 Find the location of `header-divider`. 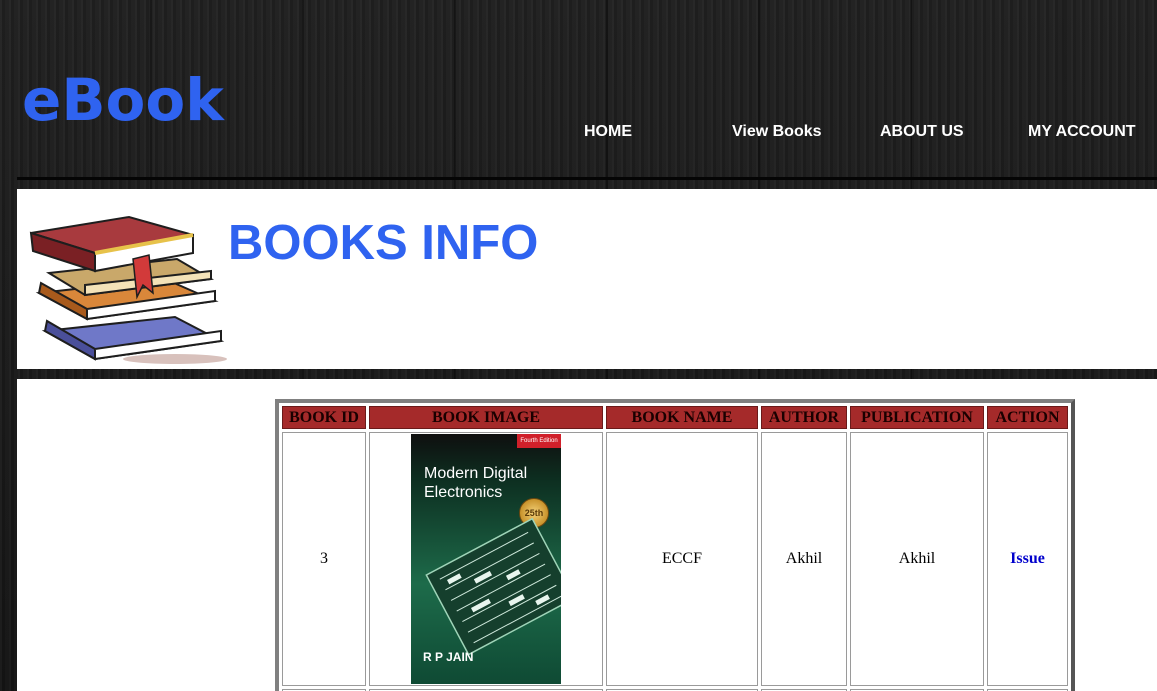

header-divider is located at coordinates (587, 178).